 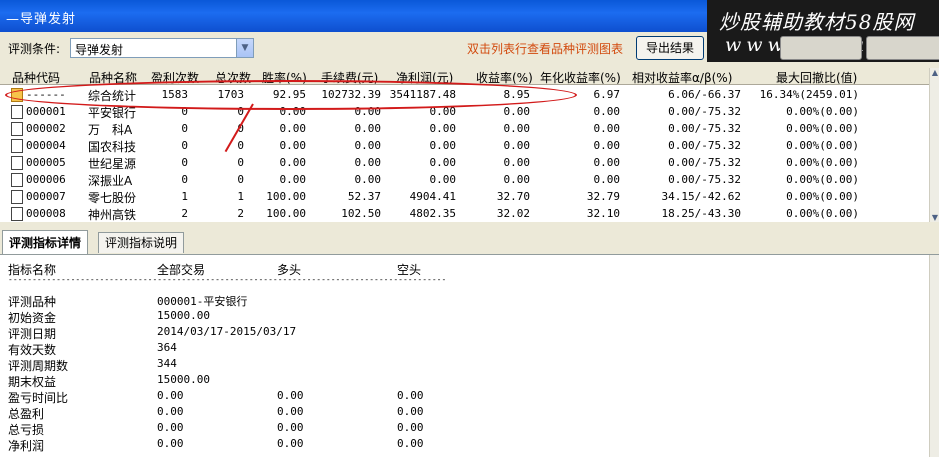 I want to click on condition-select: 导弹发射 ▼, so click(x=162, y=48).